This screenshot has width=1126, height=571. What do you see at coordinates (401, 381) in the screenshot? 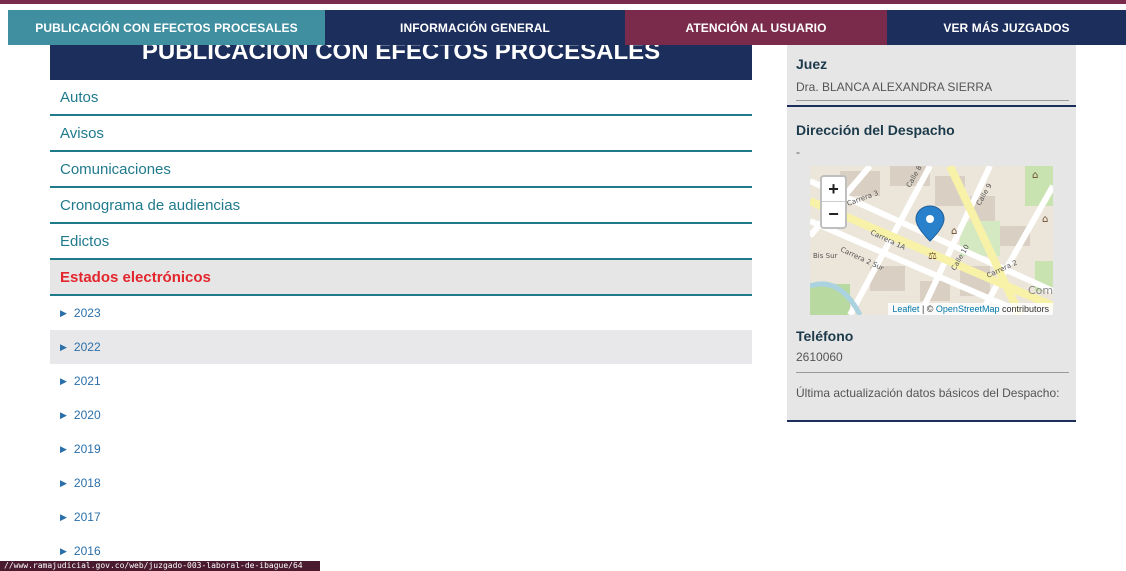
I see `year-item: ▶ 2021` at bounding box center [401, 381].